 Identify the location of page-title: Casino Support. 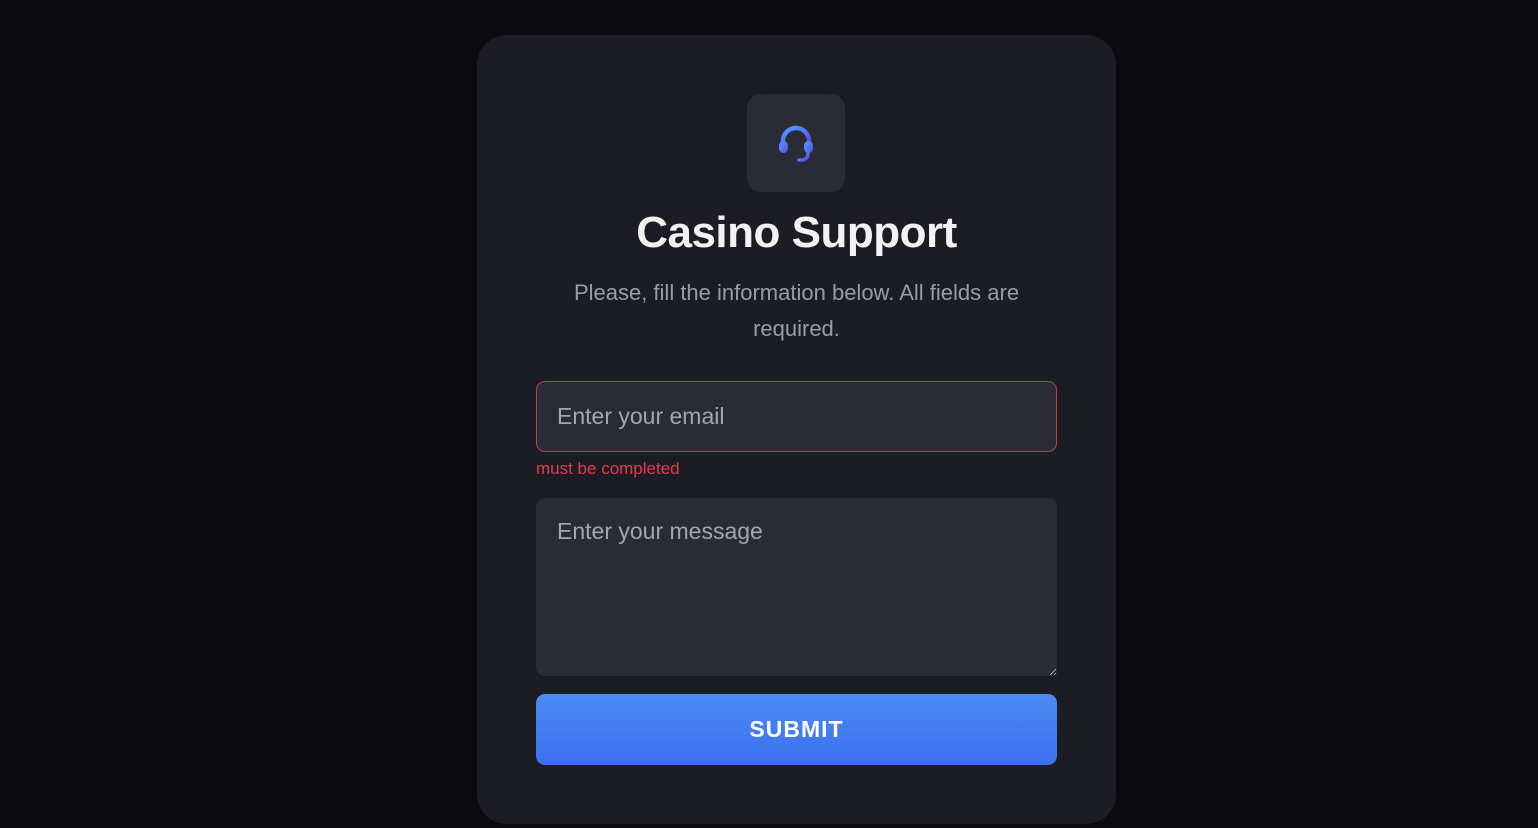
(796, 232).